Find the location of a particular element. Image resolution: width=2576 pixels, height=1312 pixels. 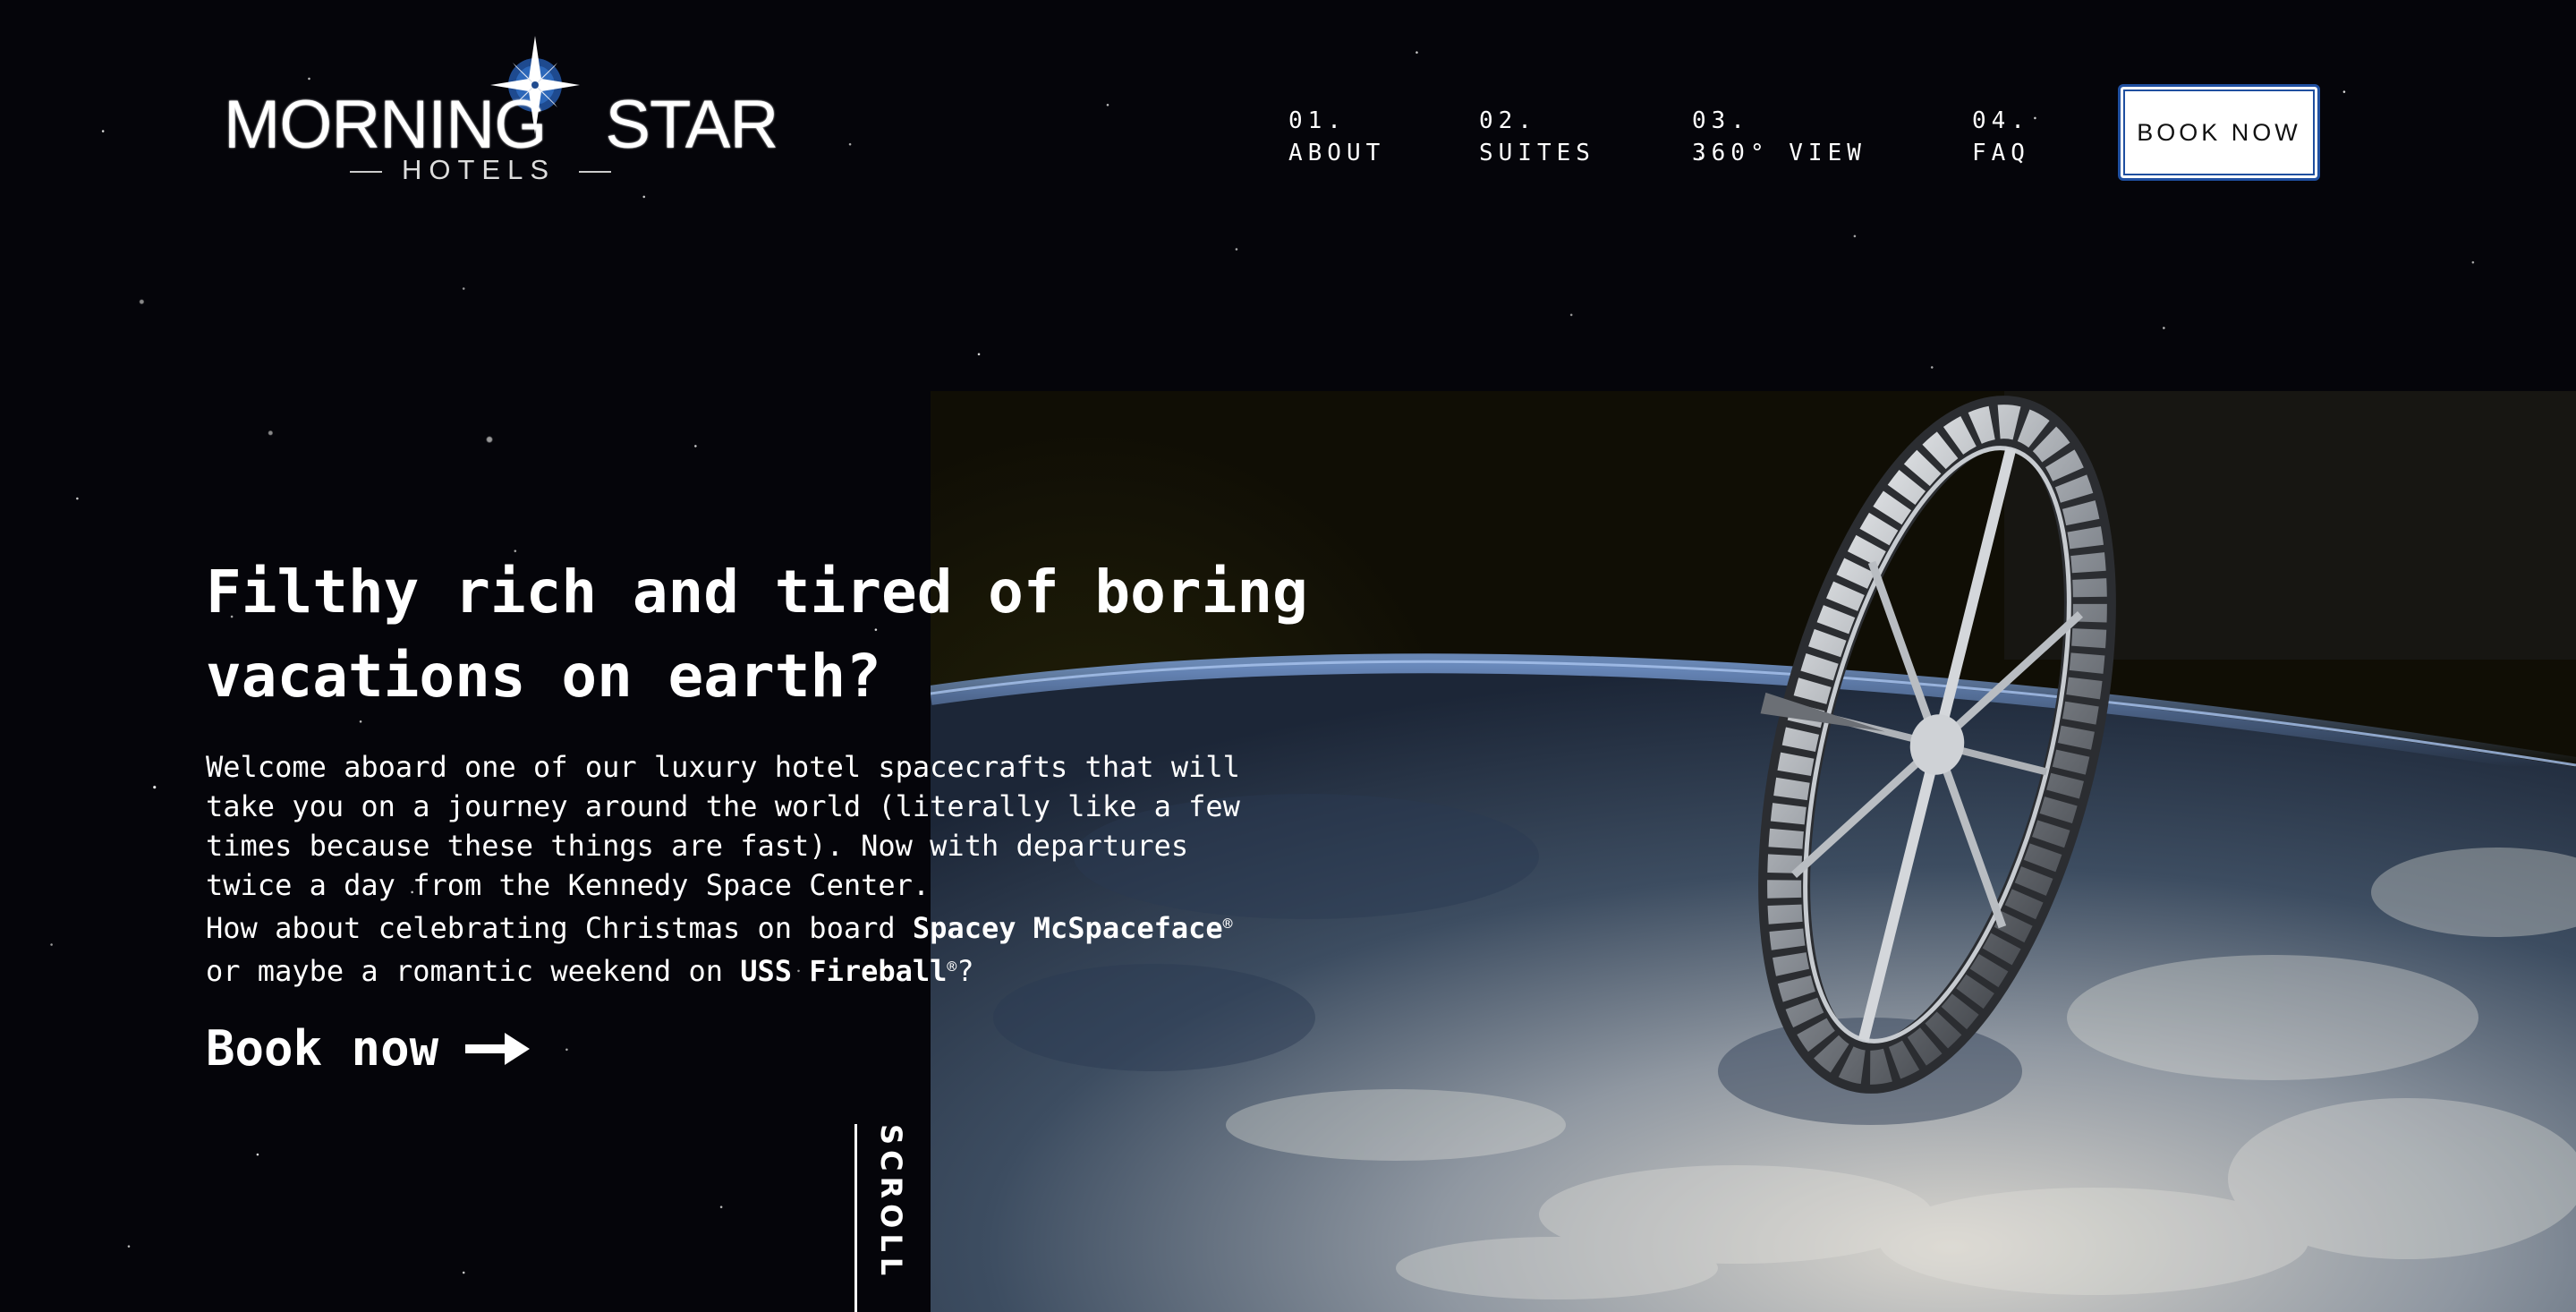

description-line-5: How about celebrating Christmas on board is located at coordinates (559, 928).